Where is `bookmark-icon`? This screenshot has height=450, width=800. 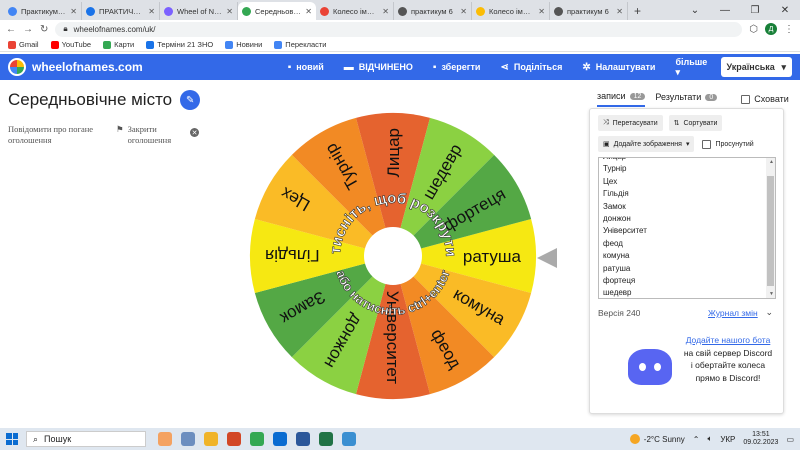 bookmark-icon is located at coordinates (278, 44).